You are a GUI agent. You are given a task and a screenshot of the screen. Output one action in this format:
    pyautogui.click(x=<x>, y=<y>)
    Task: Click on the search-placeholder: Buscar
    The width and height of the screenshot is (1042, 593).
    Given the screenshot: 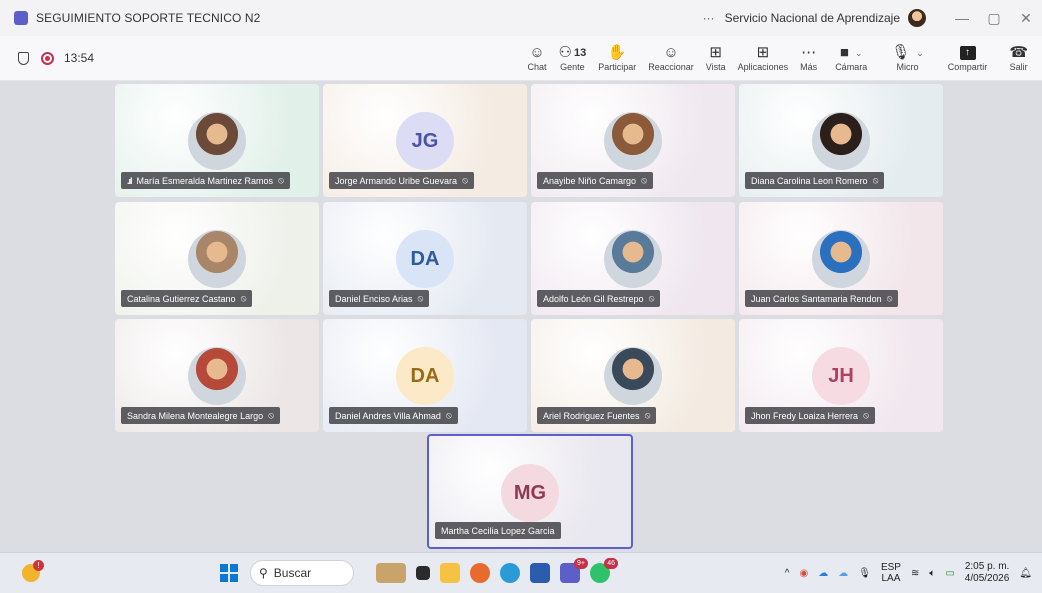 What is the action you would take?
    pyautogui.click(x=292, y=573)
    